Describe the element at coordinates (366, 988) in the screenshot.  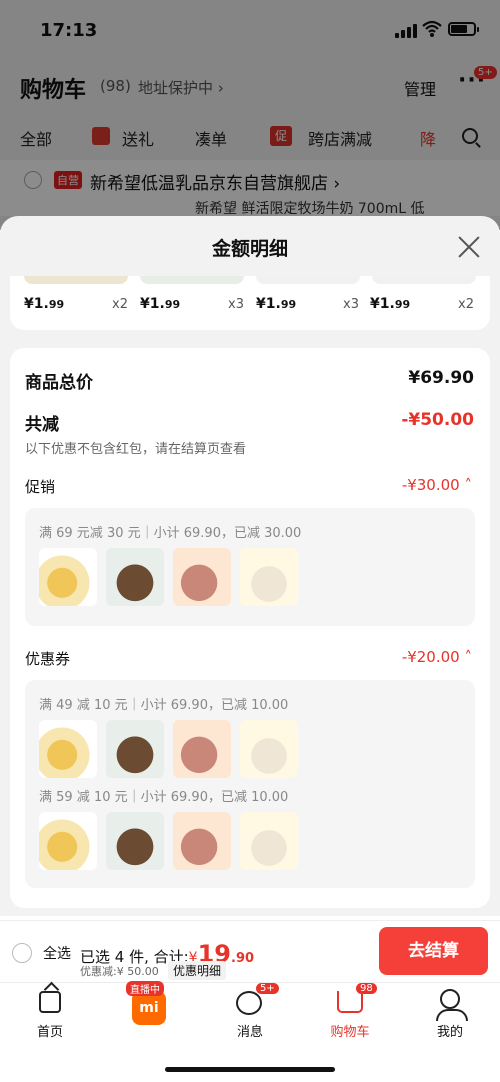
I see `cart-badge: 98` at that location.